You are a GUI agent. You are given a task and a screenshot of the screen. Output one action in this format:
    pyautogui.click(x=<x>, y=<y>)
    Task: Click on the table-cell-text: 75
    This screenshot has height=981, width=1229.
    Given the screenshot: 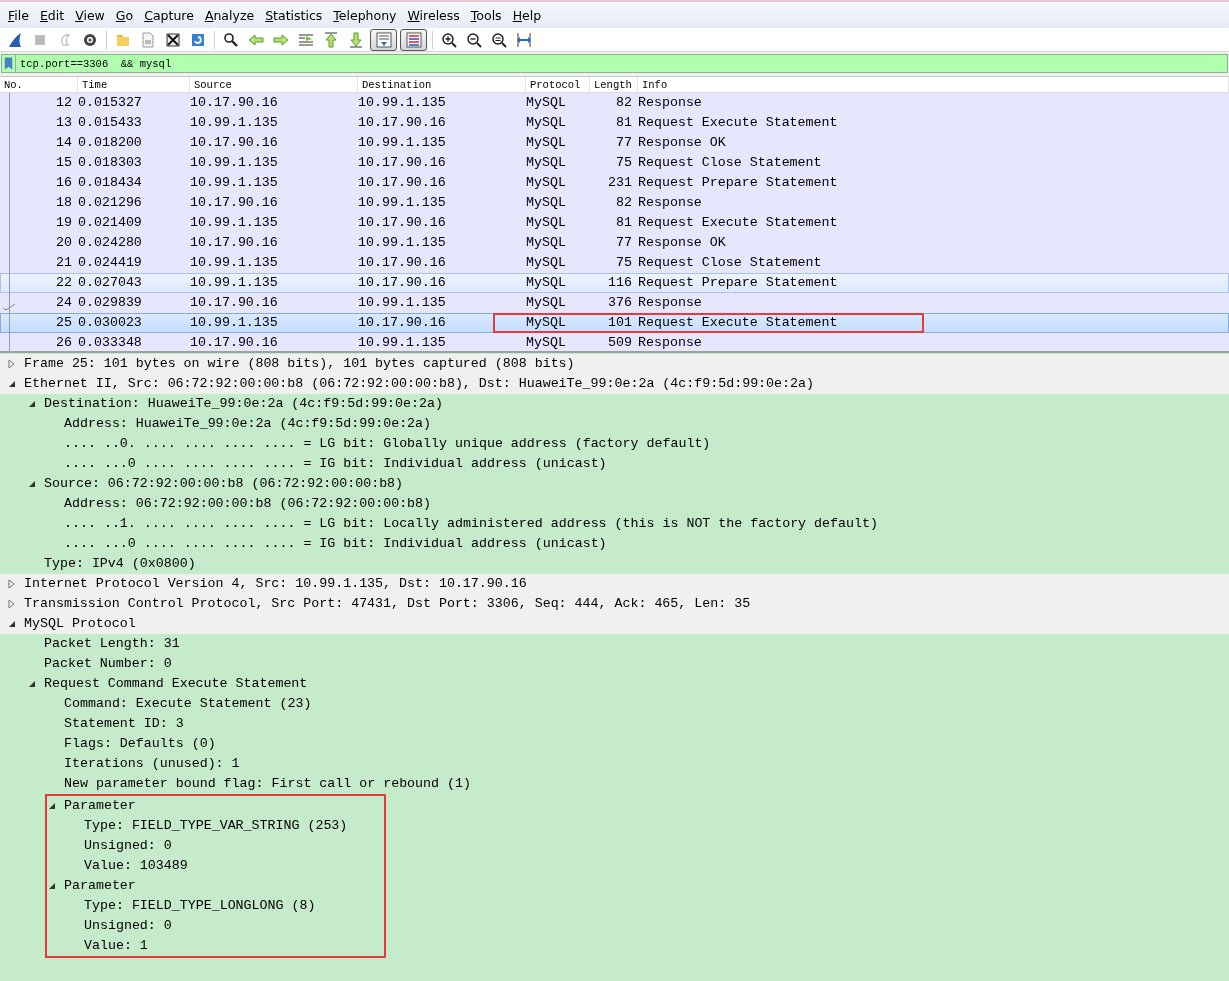 What is the action you would take?
    pyautogui.click(x=624, y=263)
    